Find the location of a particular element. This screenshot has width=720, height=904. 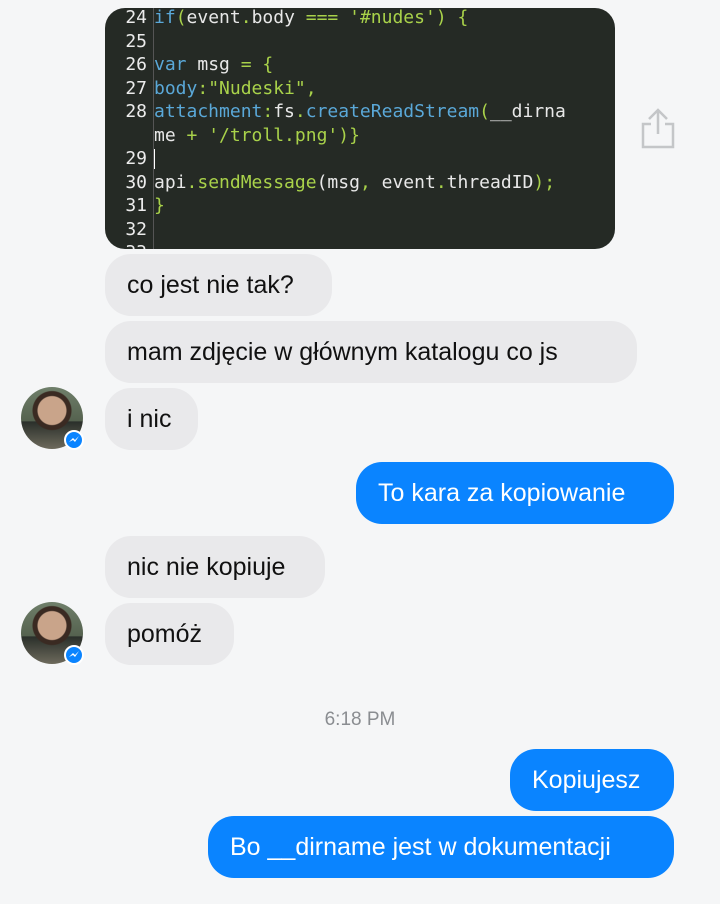

share-button is located at coordinates (658, 128).